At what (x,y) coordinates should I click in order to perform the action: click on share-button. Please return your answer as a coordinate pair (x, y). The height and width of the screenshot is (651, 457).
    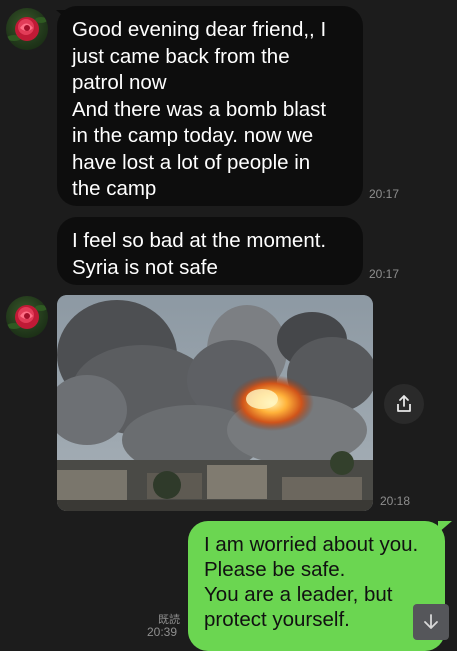
    Looking at the image, I should click on (404, 404).